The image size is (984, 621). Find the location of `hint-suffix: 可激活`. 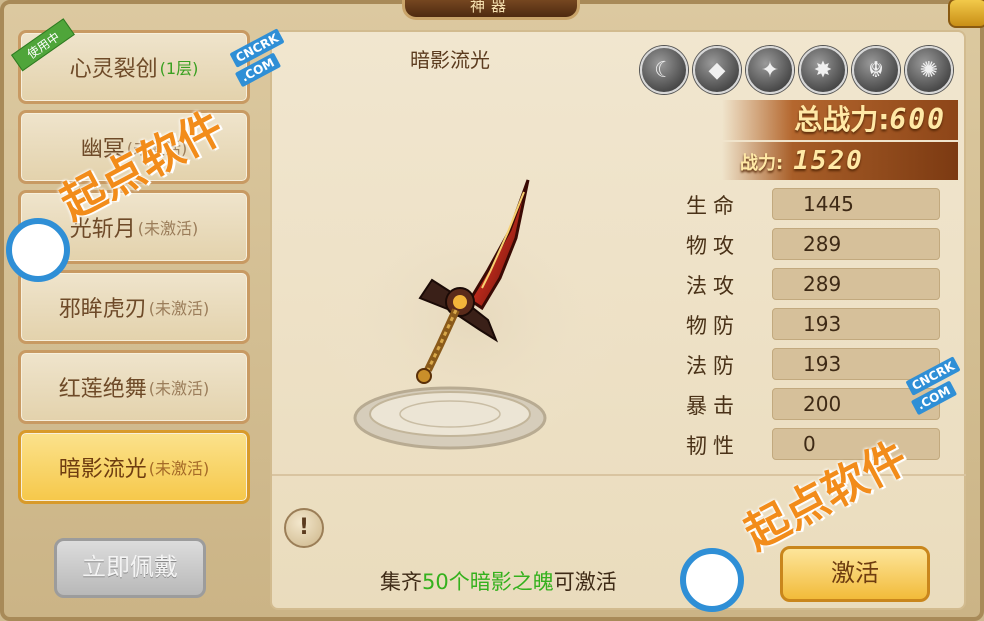

hint-suffix: 可激活 is located at coordinates (585, 582).